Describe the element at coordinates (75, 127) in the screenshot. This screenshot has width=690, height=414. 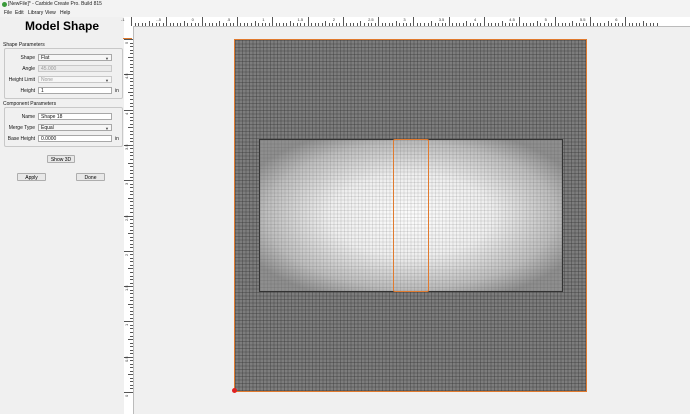
I see `merge-type-select: Equal ▼` at that location.